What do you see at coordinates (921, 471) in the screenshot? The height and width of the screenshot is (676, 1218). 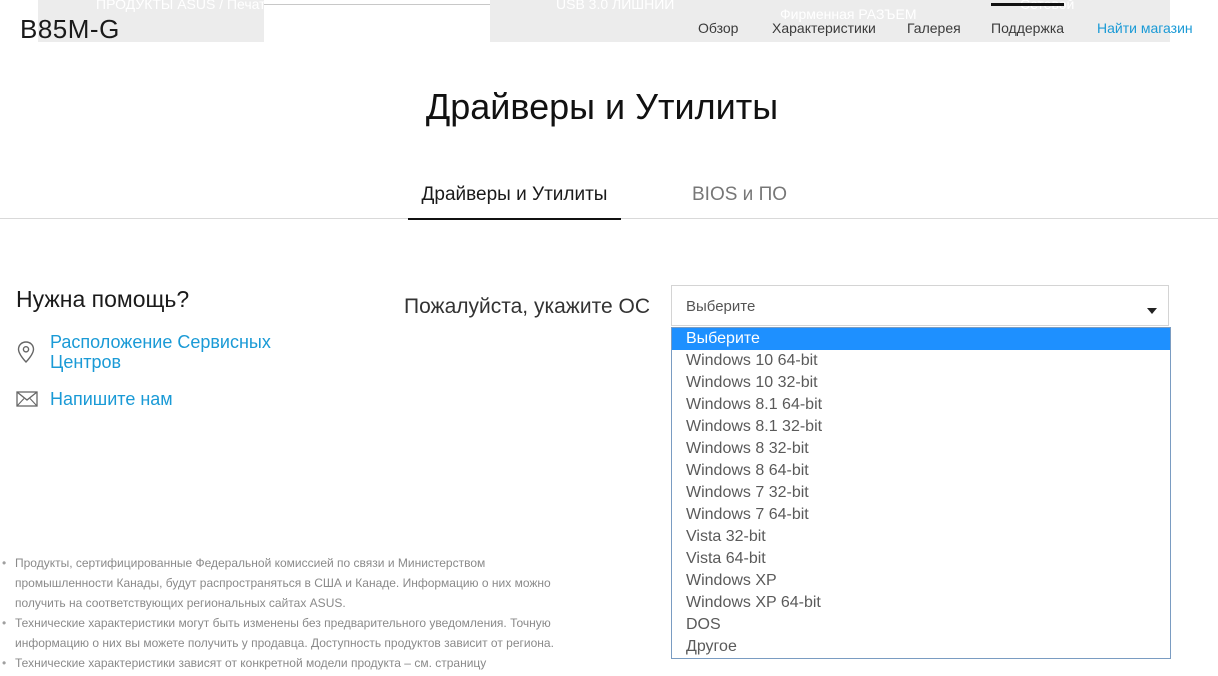 I see `os-option: Windows 8 64-bit` at bounding box center [921, 471].